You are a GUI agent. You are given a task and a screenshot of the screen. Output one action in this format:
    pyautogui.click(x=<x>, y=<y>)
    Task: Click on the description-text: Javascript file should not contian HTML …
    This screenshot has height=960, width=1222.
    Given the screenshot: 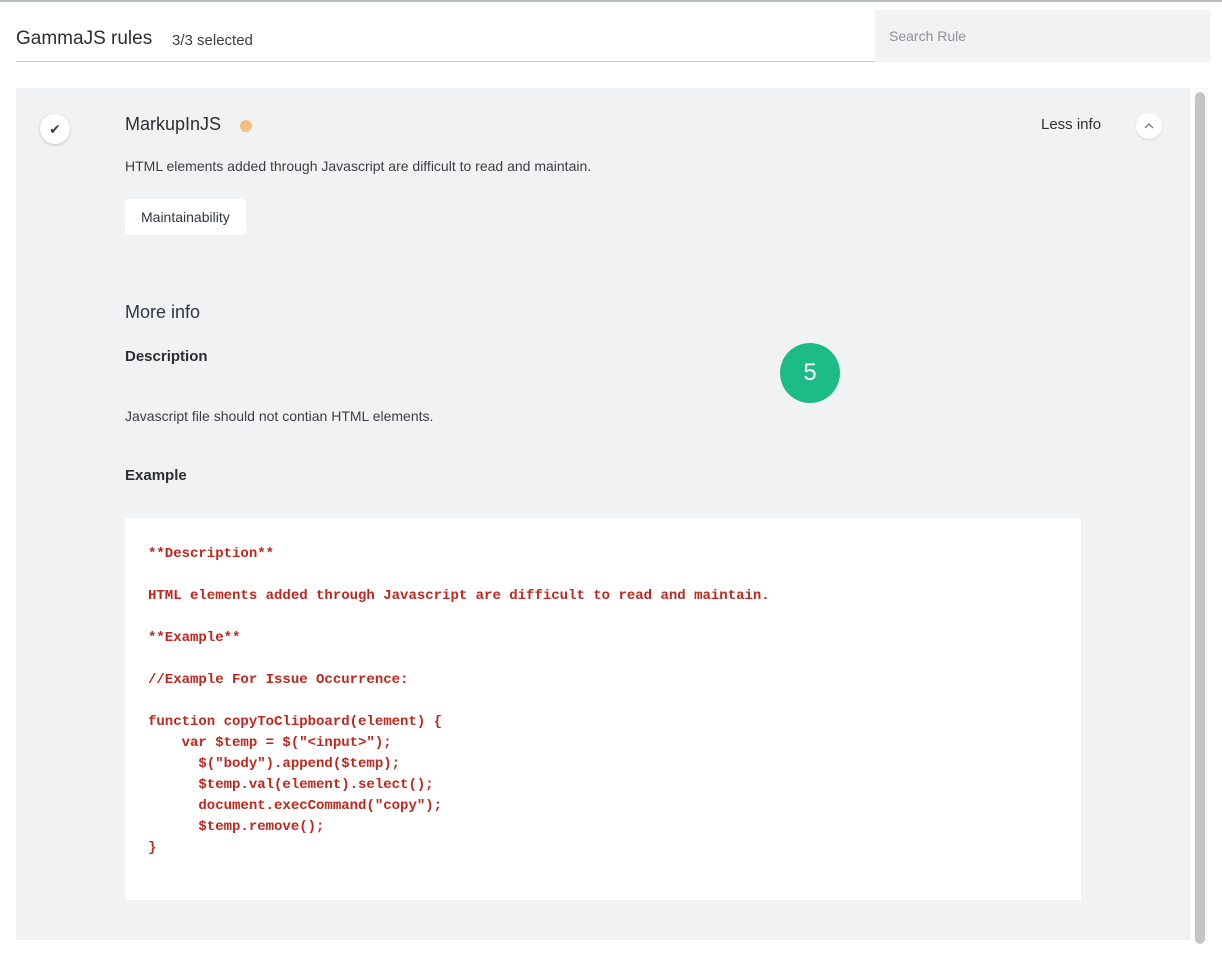 What is the action you would take?
    pyautogui.click(x=279, y=416)
    